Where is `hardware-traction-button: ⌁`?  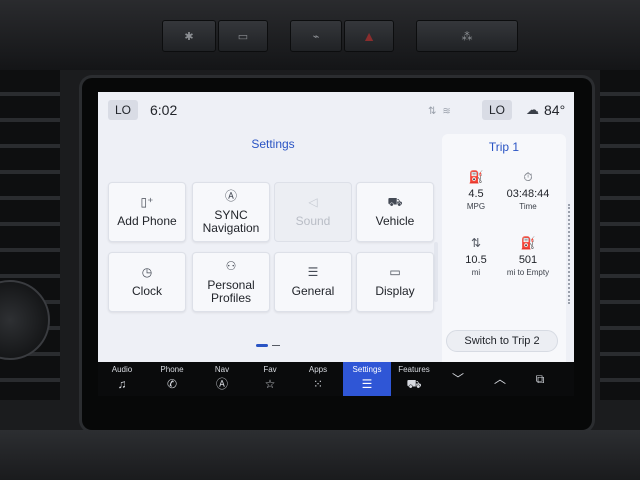 hardware-traction-button: ⌁ is located at coordinates (316, 36).